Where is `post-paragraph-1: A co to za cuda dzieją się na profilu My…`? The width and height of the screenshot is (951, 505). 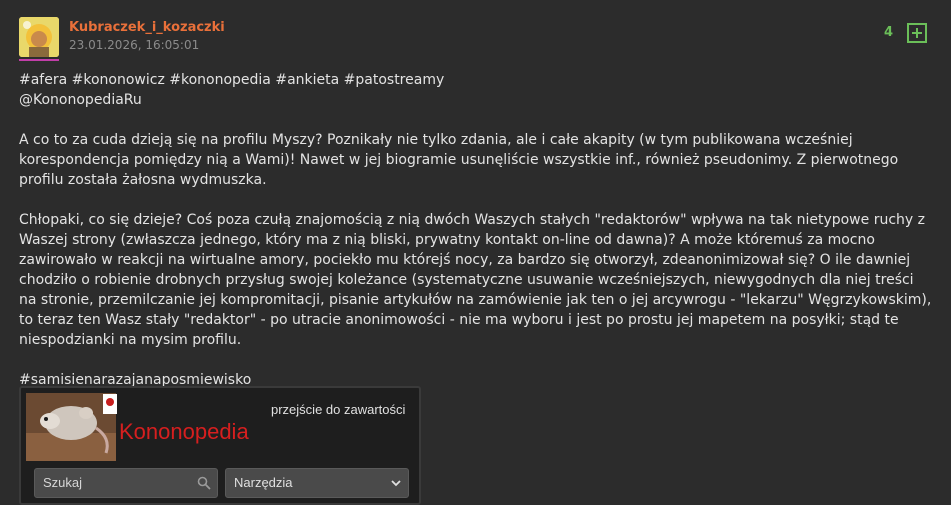
post-paragraph-1: A co to za cuda dzieją się na profilu My… is located at coordinates (459, 160).